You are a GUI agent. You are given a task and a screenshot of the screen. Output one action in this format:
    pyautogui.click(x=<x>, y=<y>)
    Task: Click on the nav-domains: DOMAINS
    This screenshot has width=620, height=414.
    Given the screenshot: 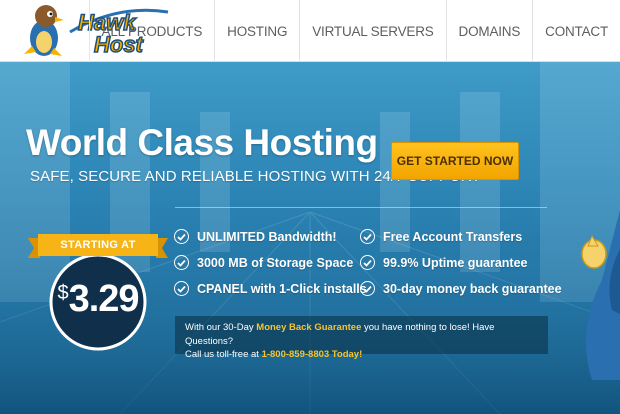 What is the action you would take?
    pyautogui.click(x=489, y=31)
    